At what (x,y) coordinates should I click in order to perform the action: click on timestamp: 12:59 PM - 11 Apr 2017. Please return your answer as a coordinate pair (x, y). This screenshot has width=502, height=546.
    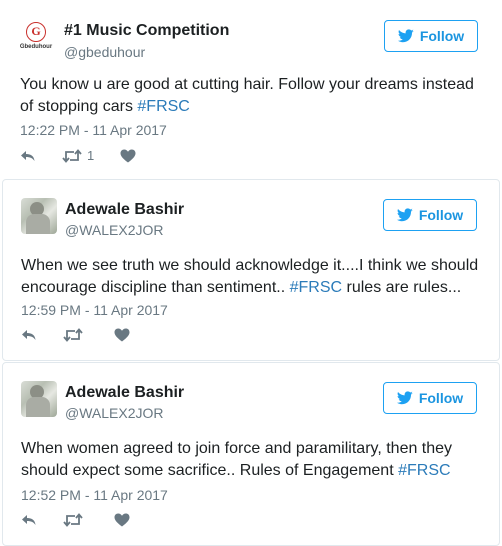
    Looking at the image, I should click on (94, 310).